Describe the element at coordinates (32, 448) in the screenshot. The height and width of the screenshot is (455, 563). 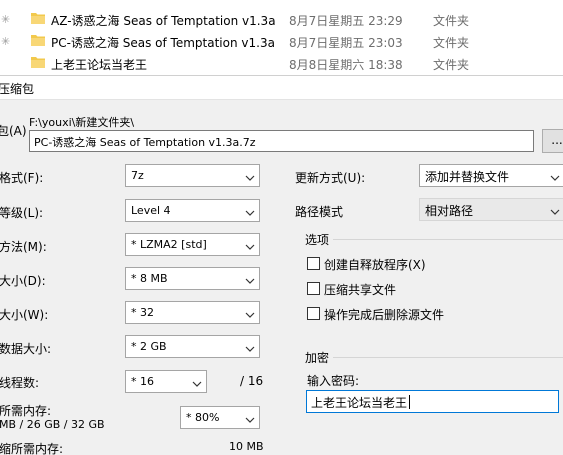
I see `decompression-memory-label: 缩所需内存:` at that location.